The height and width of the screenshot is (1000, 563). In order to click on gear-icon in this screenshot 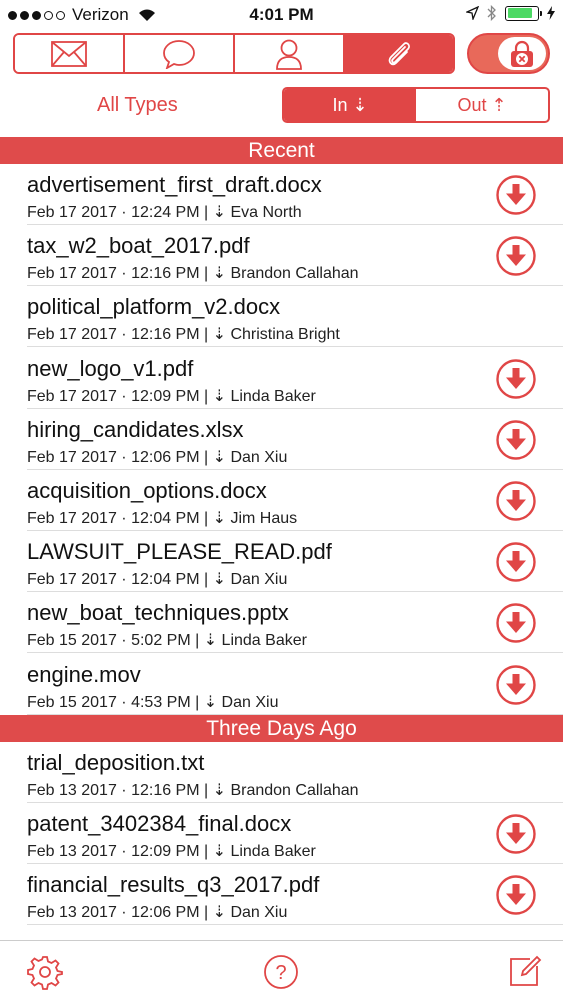, I will do `click(45, 972)`.